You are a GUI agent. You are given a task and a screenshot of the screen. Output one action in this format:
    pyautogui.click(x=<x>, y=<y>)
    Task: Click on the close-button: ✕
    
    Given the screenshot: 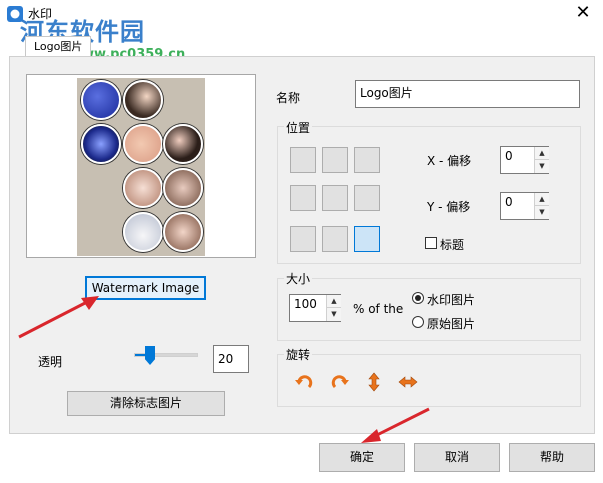 What is the action you would take?
    pyautogui.click(x=583, y=13)
    